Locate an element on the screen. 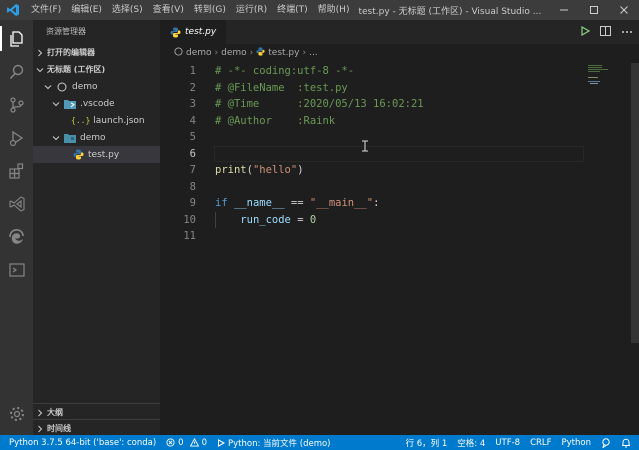 This screenshot has width=639, height=450. code-line: 3 # @Time :2020/05/13 16:02:21 is located at coordinates (375, 104).